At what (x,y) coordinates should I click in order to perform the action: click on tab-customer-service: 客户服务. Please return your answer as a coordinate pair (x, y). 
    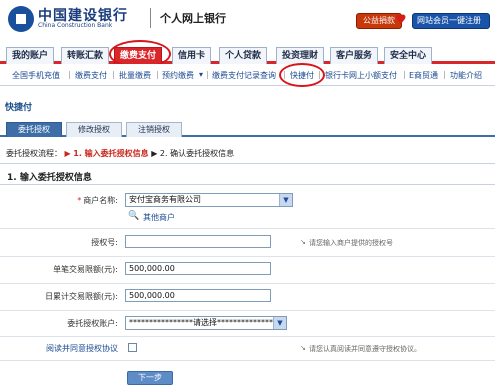
    Looking at the image, I should click on (354, 55).